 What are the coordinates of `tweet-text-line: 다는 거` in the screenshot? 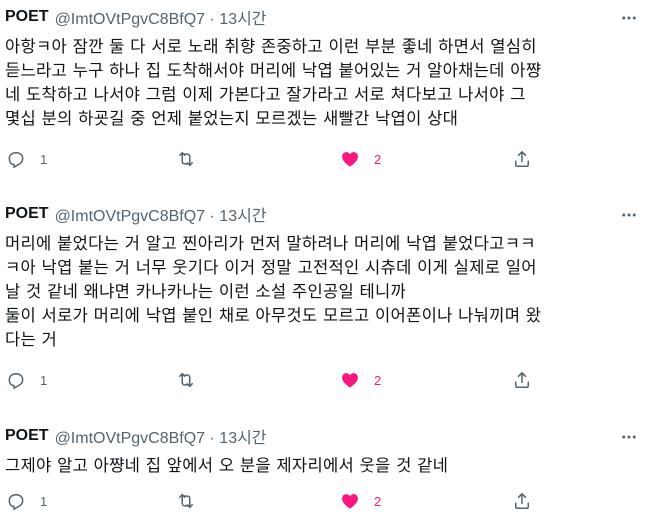 It's located at (31, 339).